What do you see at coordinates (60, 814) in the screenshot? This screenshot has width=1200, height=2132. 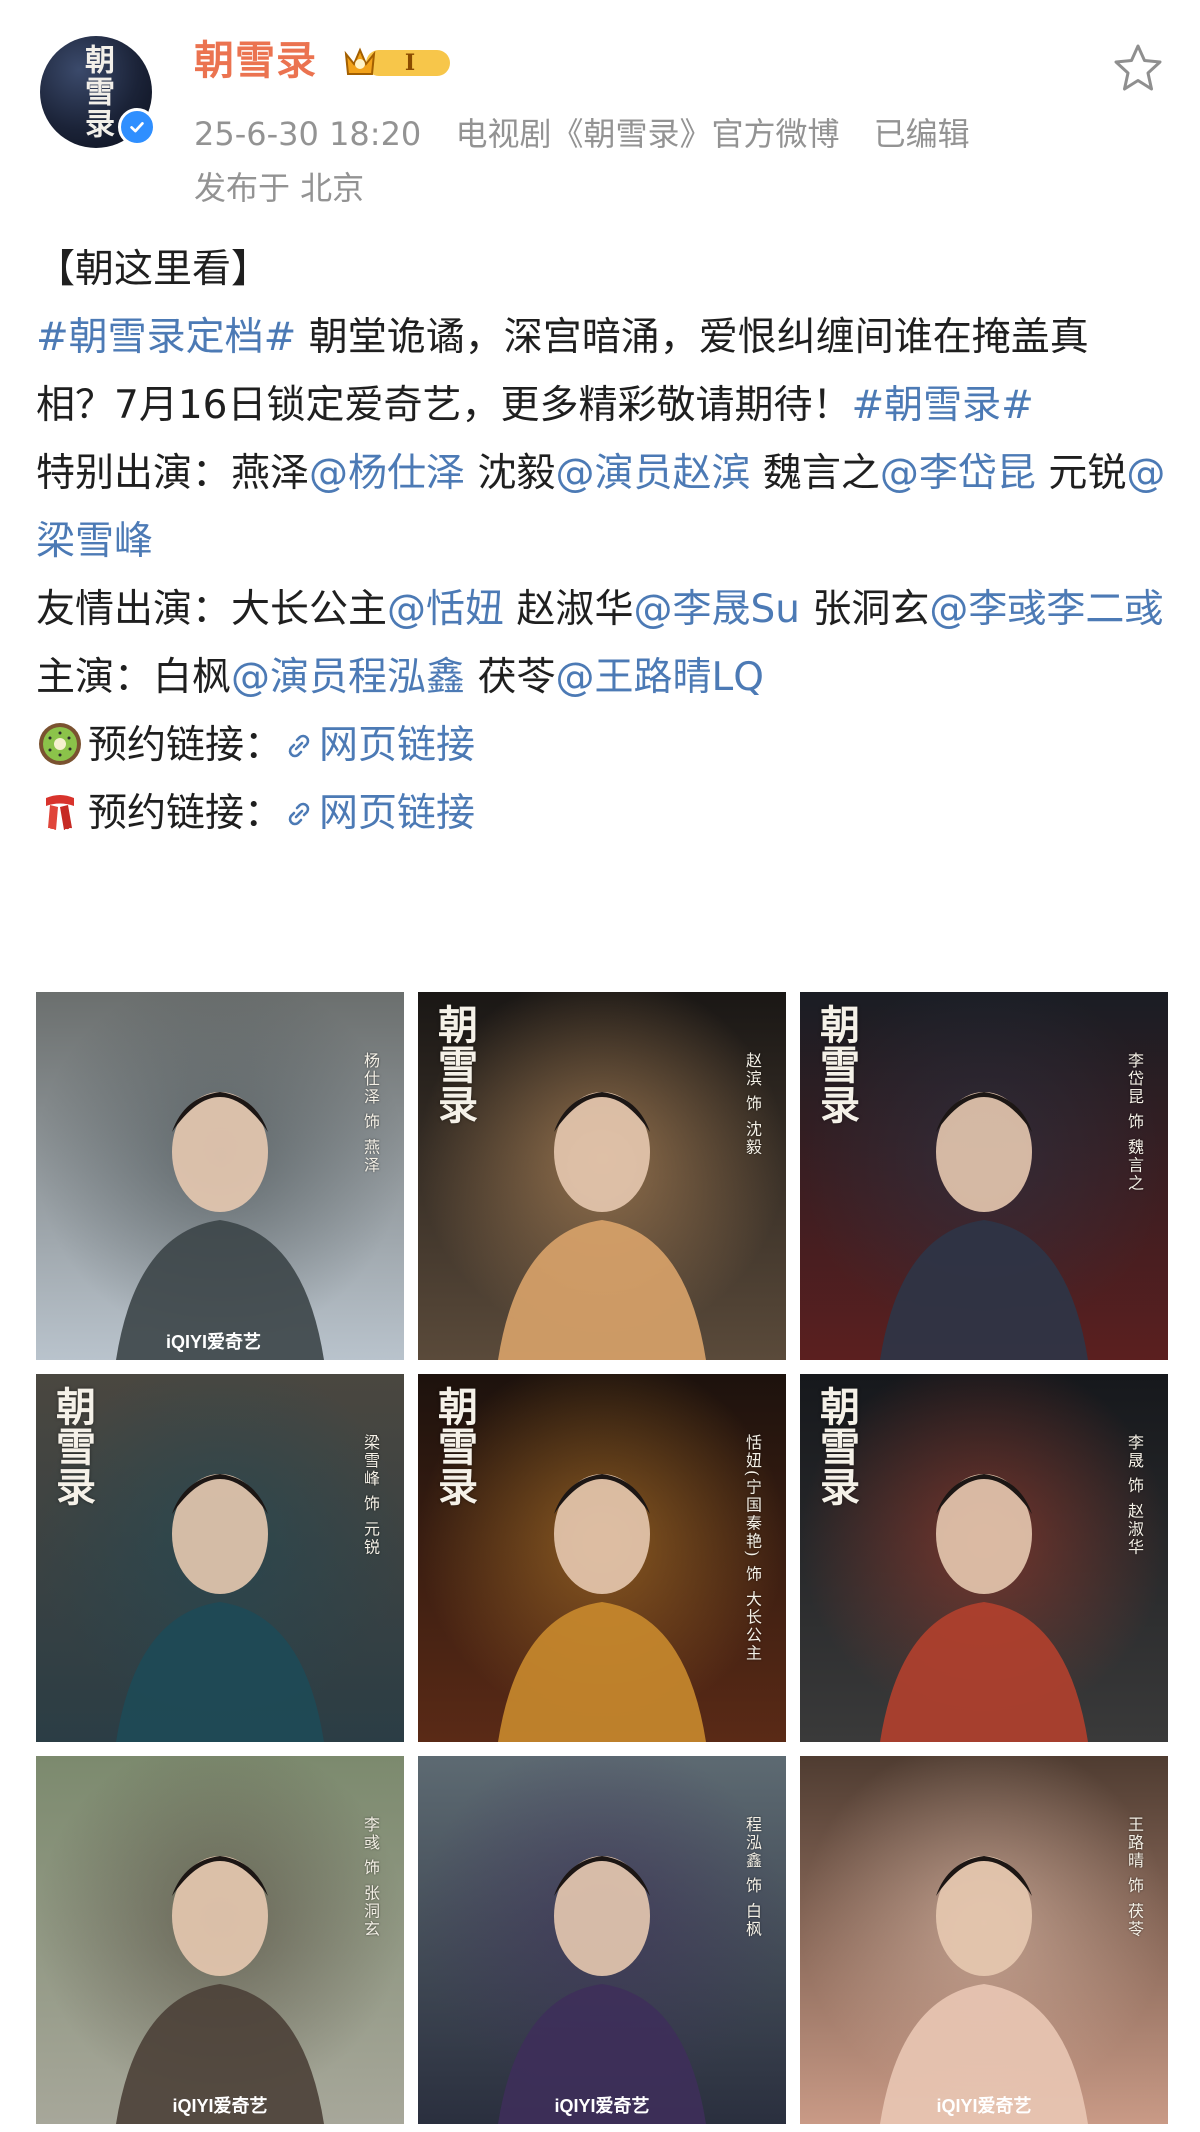 I see `scarf-icon` at bounding box center [60, 814].